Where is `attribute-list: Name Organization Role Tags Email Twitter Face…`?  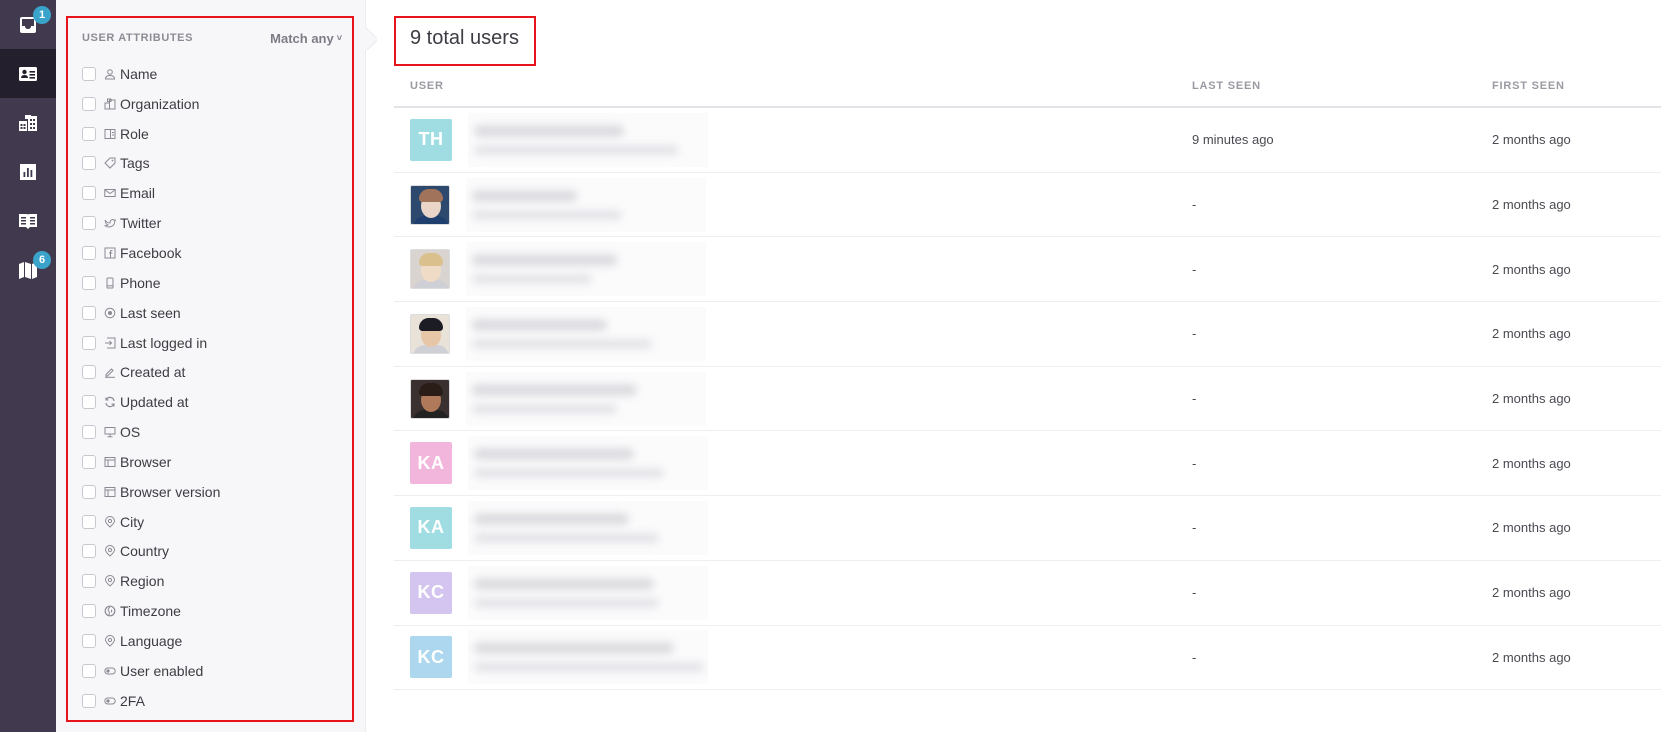
attribute-list: Name Organization Role Tags Email Twitter Face… is located at coordinates (212, 387).